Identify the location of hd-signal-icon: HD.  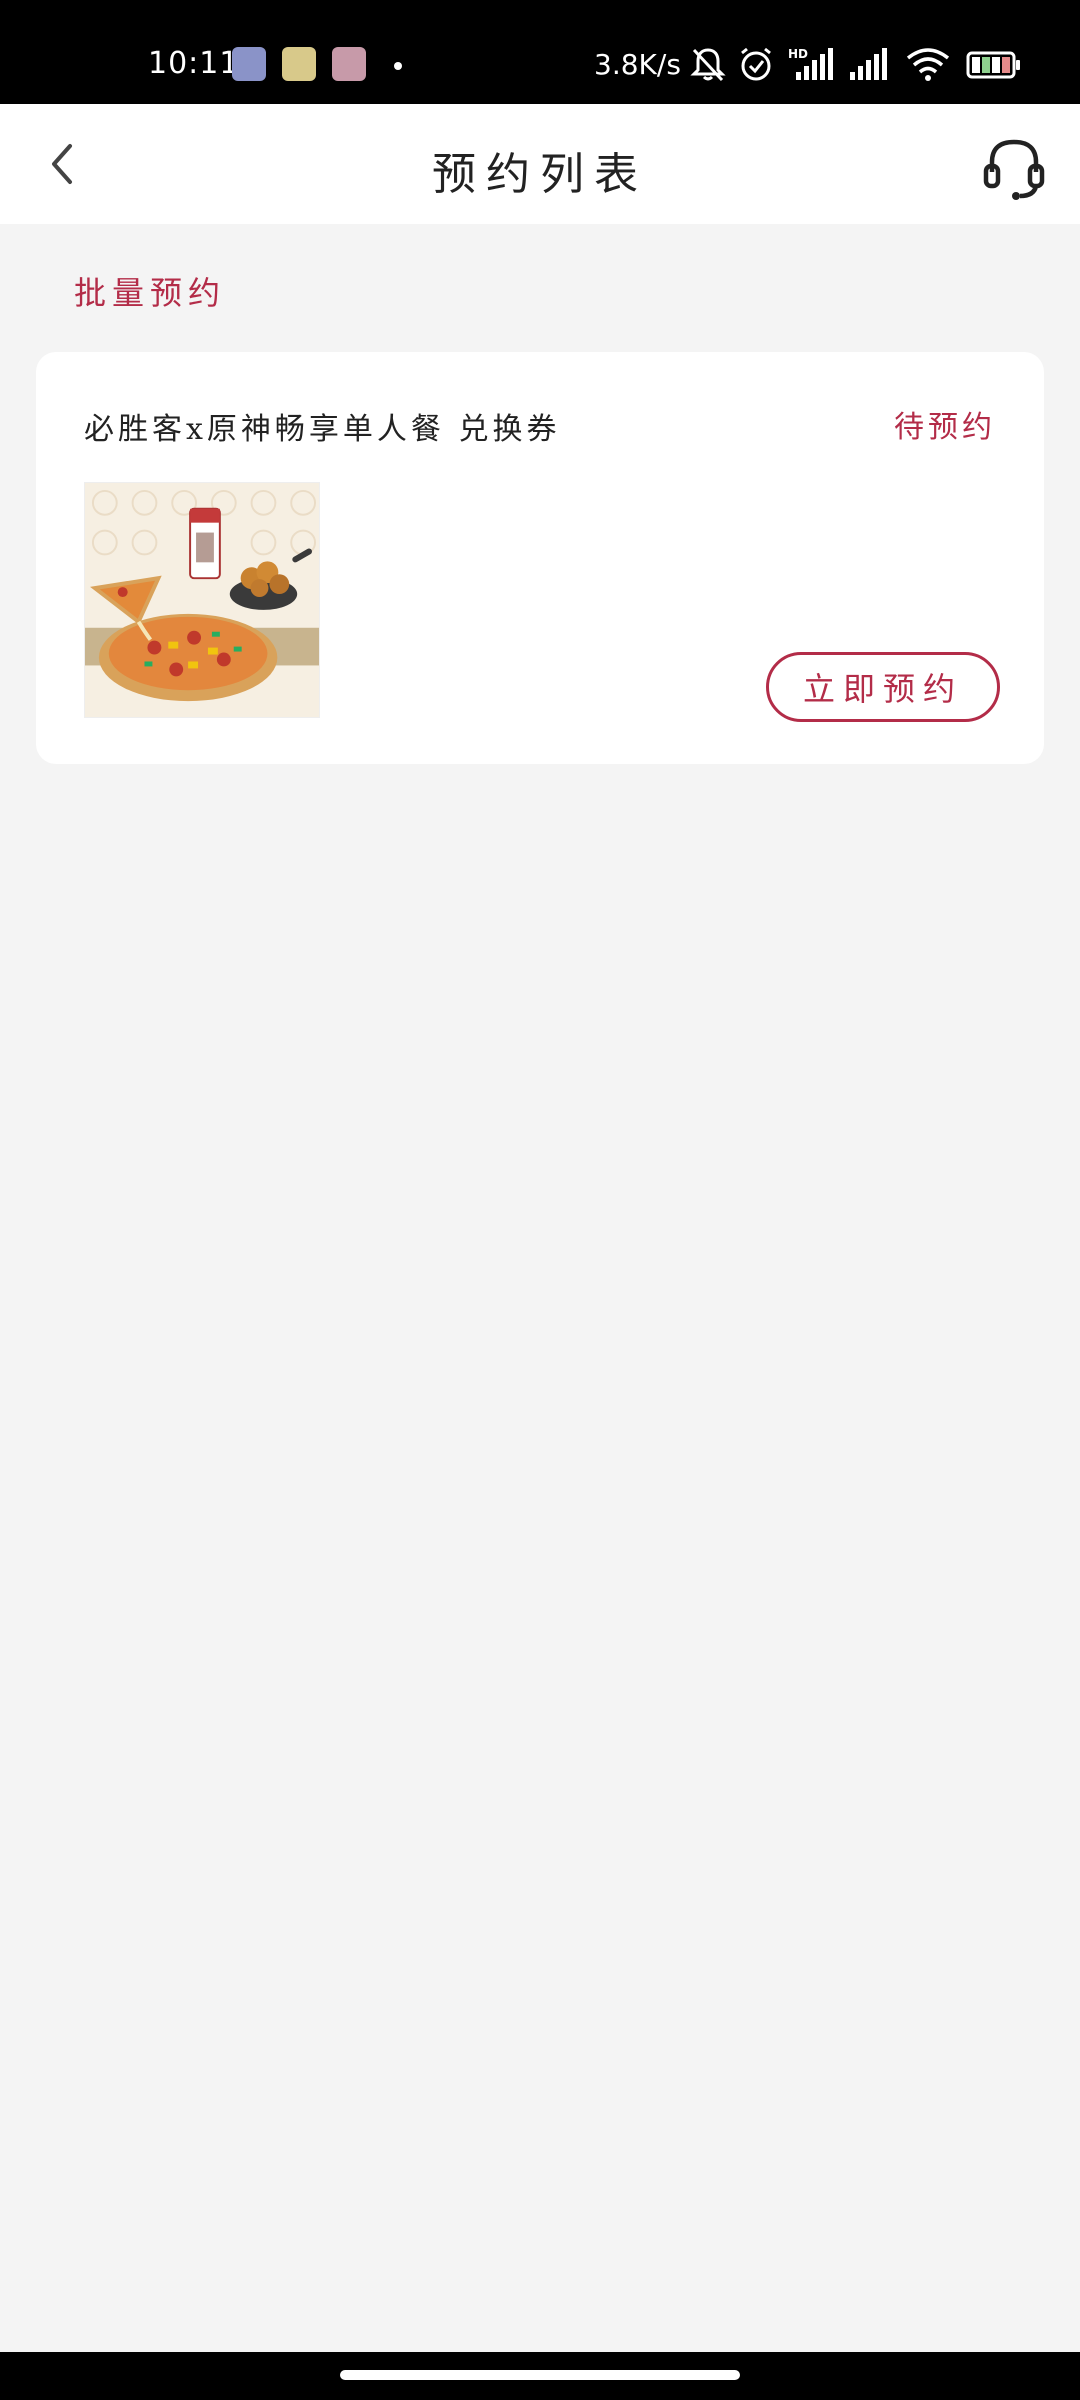
(810, 63).